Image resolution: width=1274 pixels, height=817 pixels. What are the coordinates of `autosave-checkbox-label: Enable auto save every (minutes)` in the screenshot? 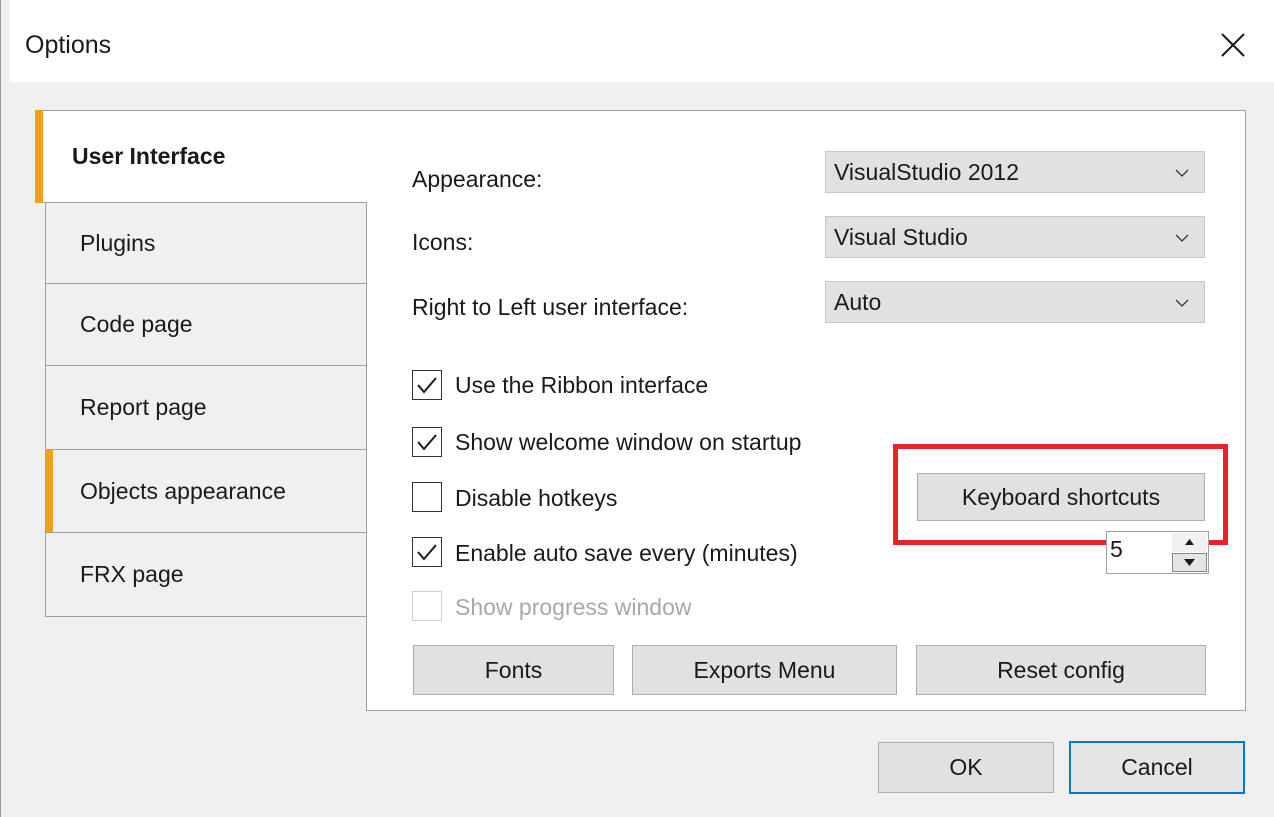 It's located at (626, 553).